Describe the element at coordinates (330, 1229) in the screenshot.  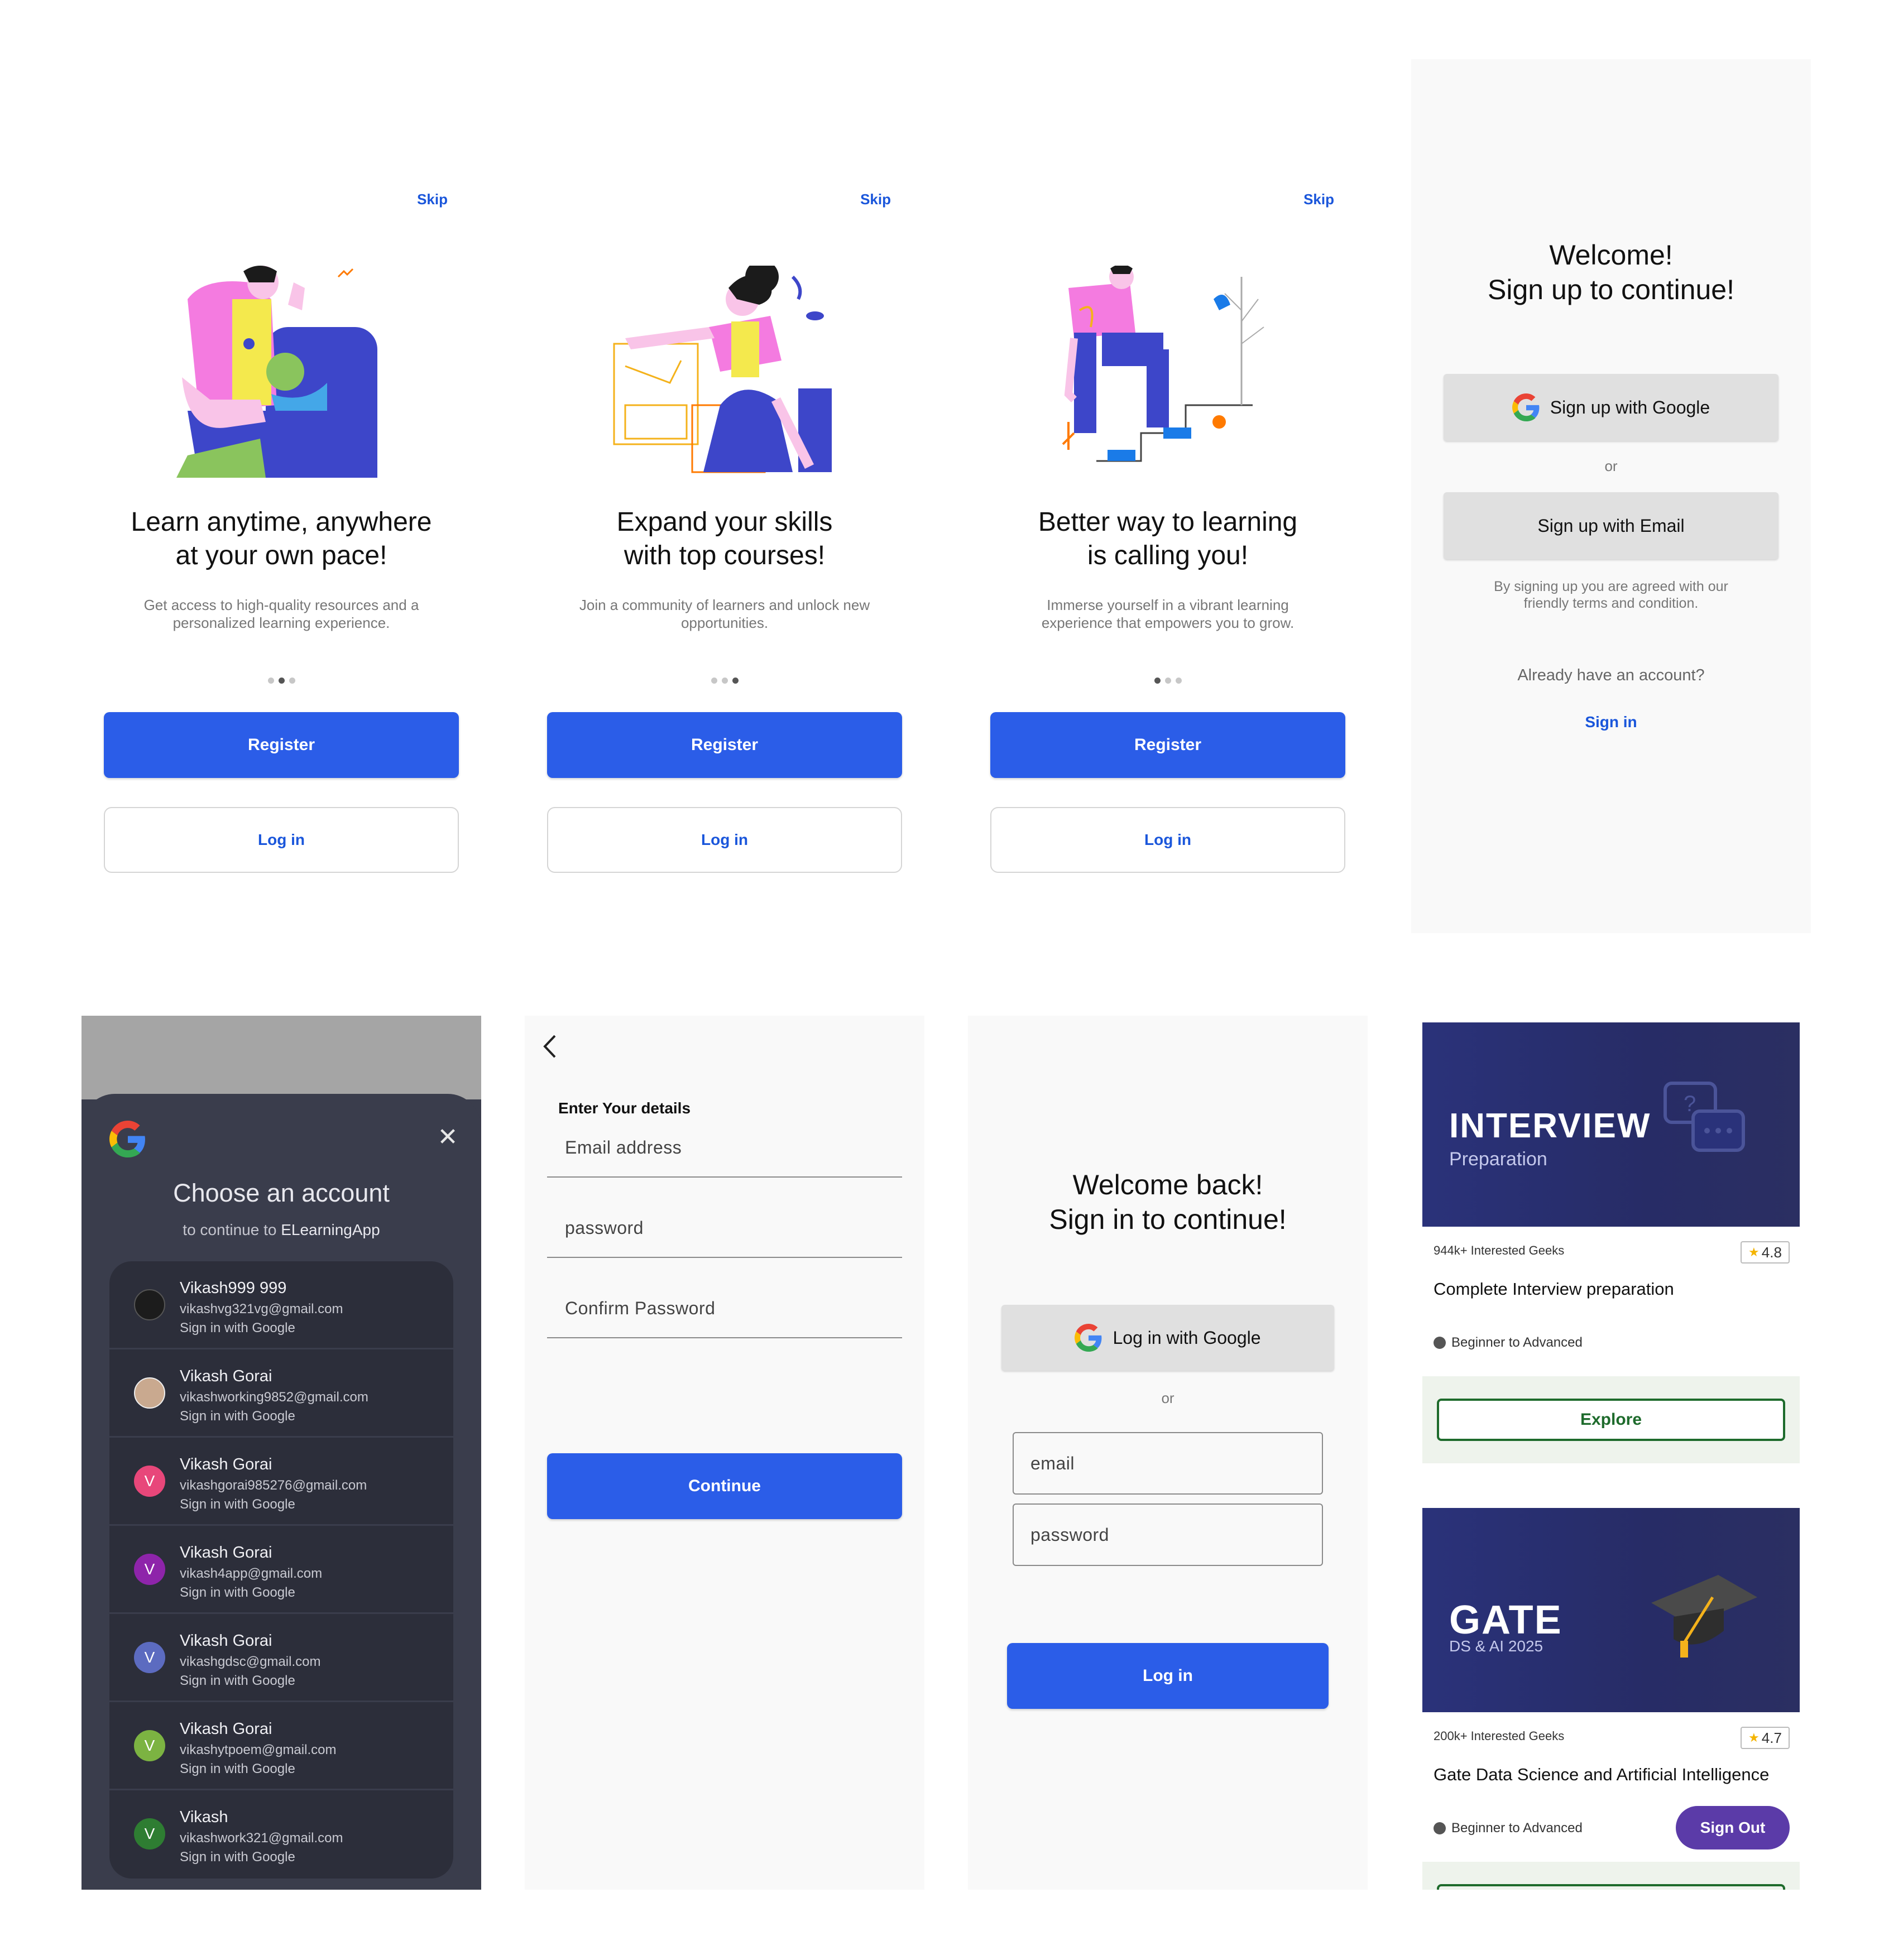
I see `app-name: ELearningApp` at that location.